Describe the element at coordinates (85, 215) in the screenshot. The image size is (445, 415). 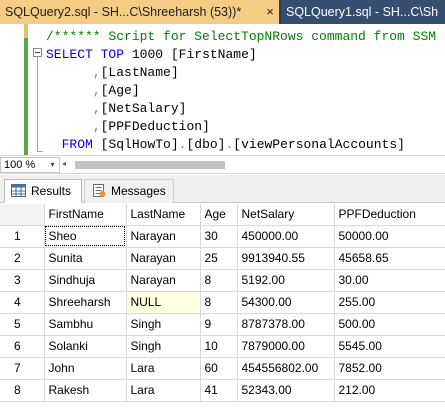
I see `column-header: FirstName` at that location.